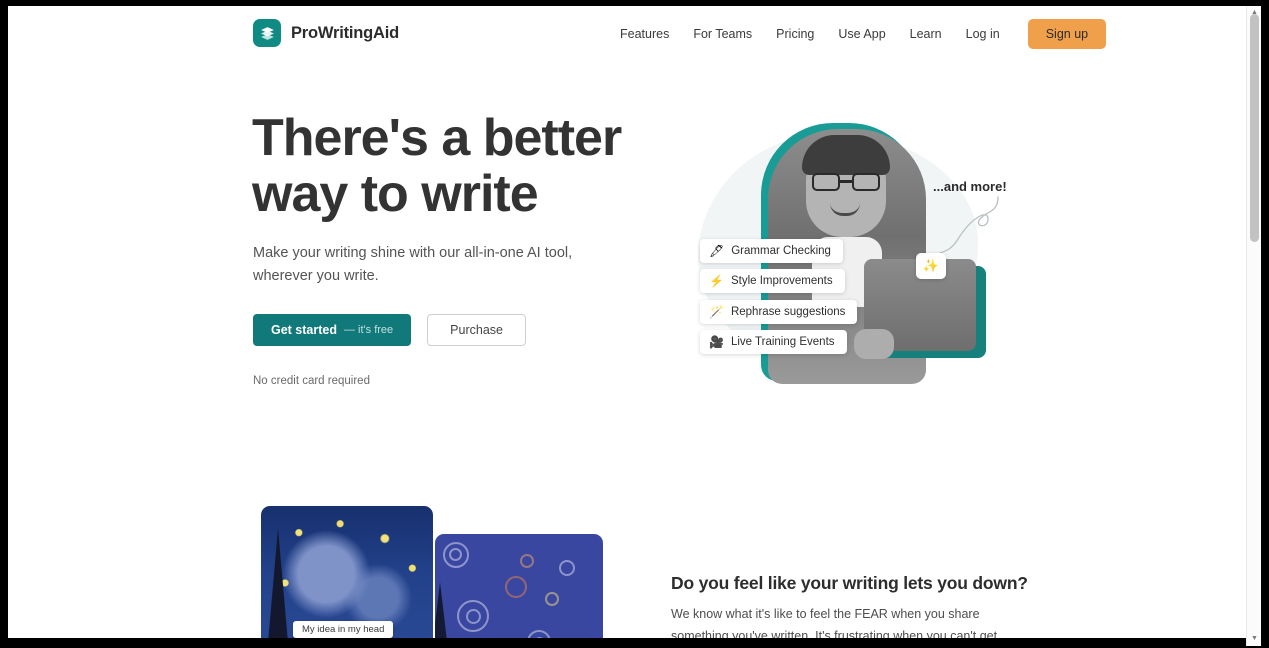 This screenshot has width=1269, height=648. Describe the element at coordinates (722, 34) in the screenshot. I see `nav-link-for-teams: For Teams` at that location.